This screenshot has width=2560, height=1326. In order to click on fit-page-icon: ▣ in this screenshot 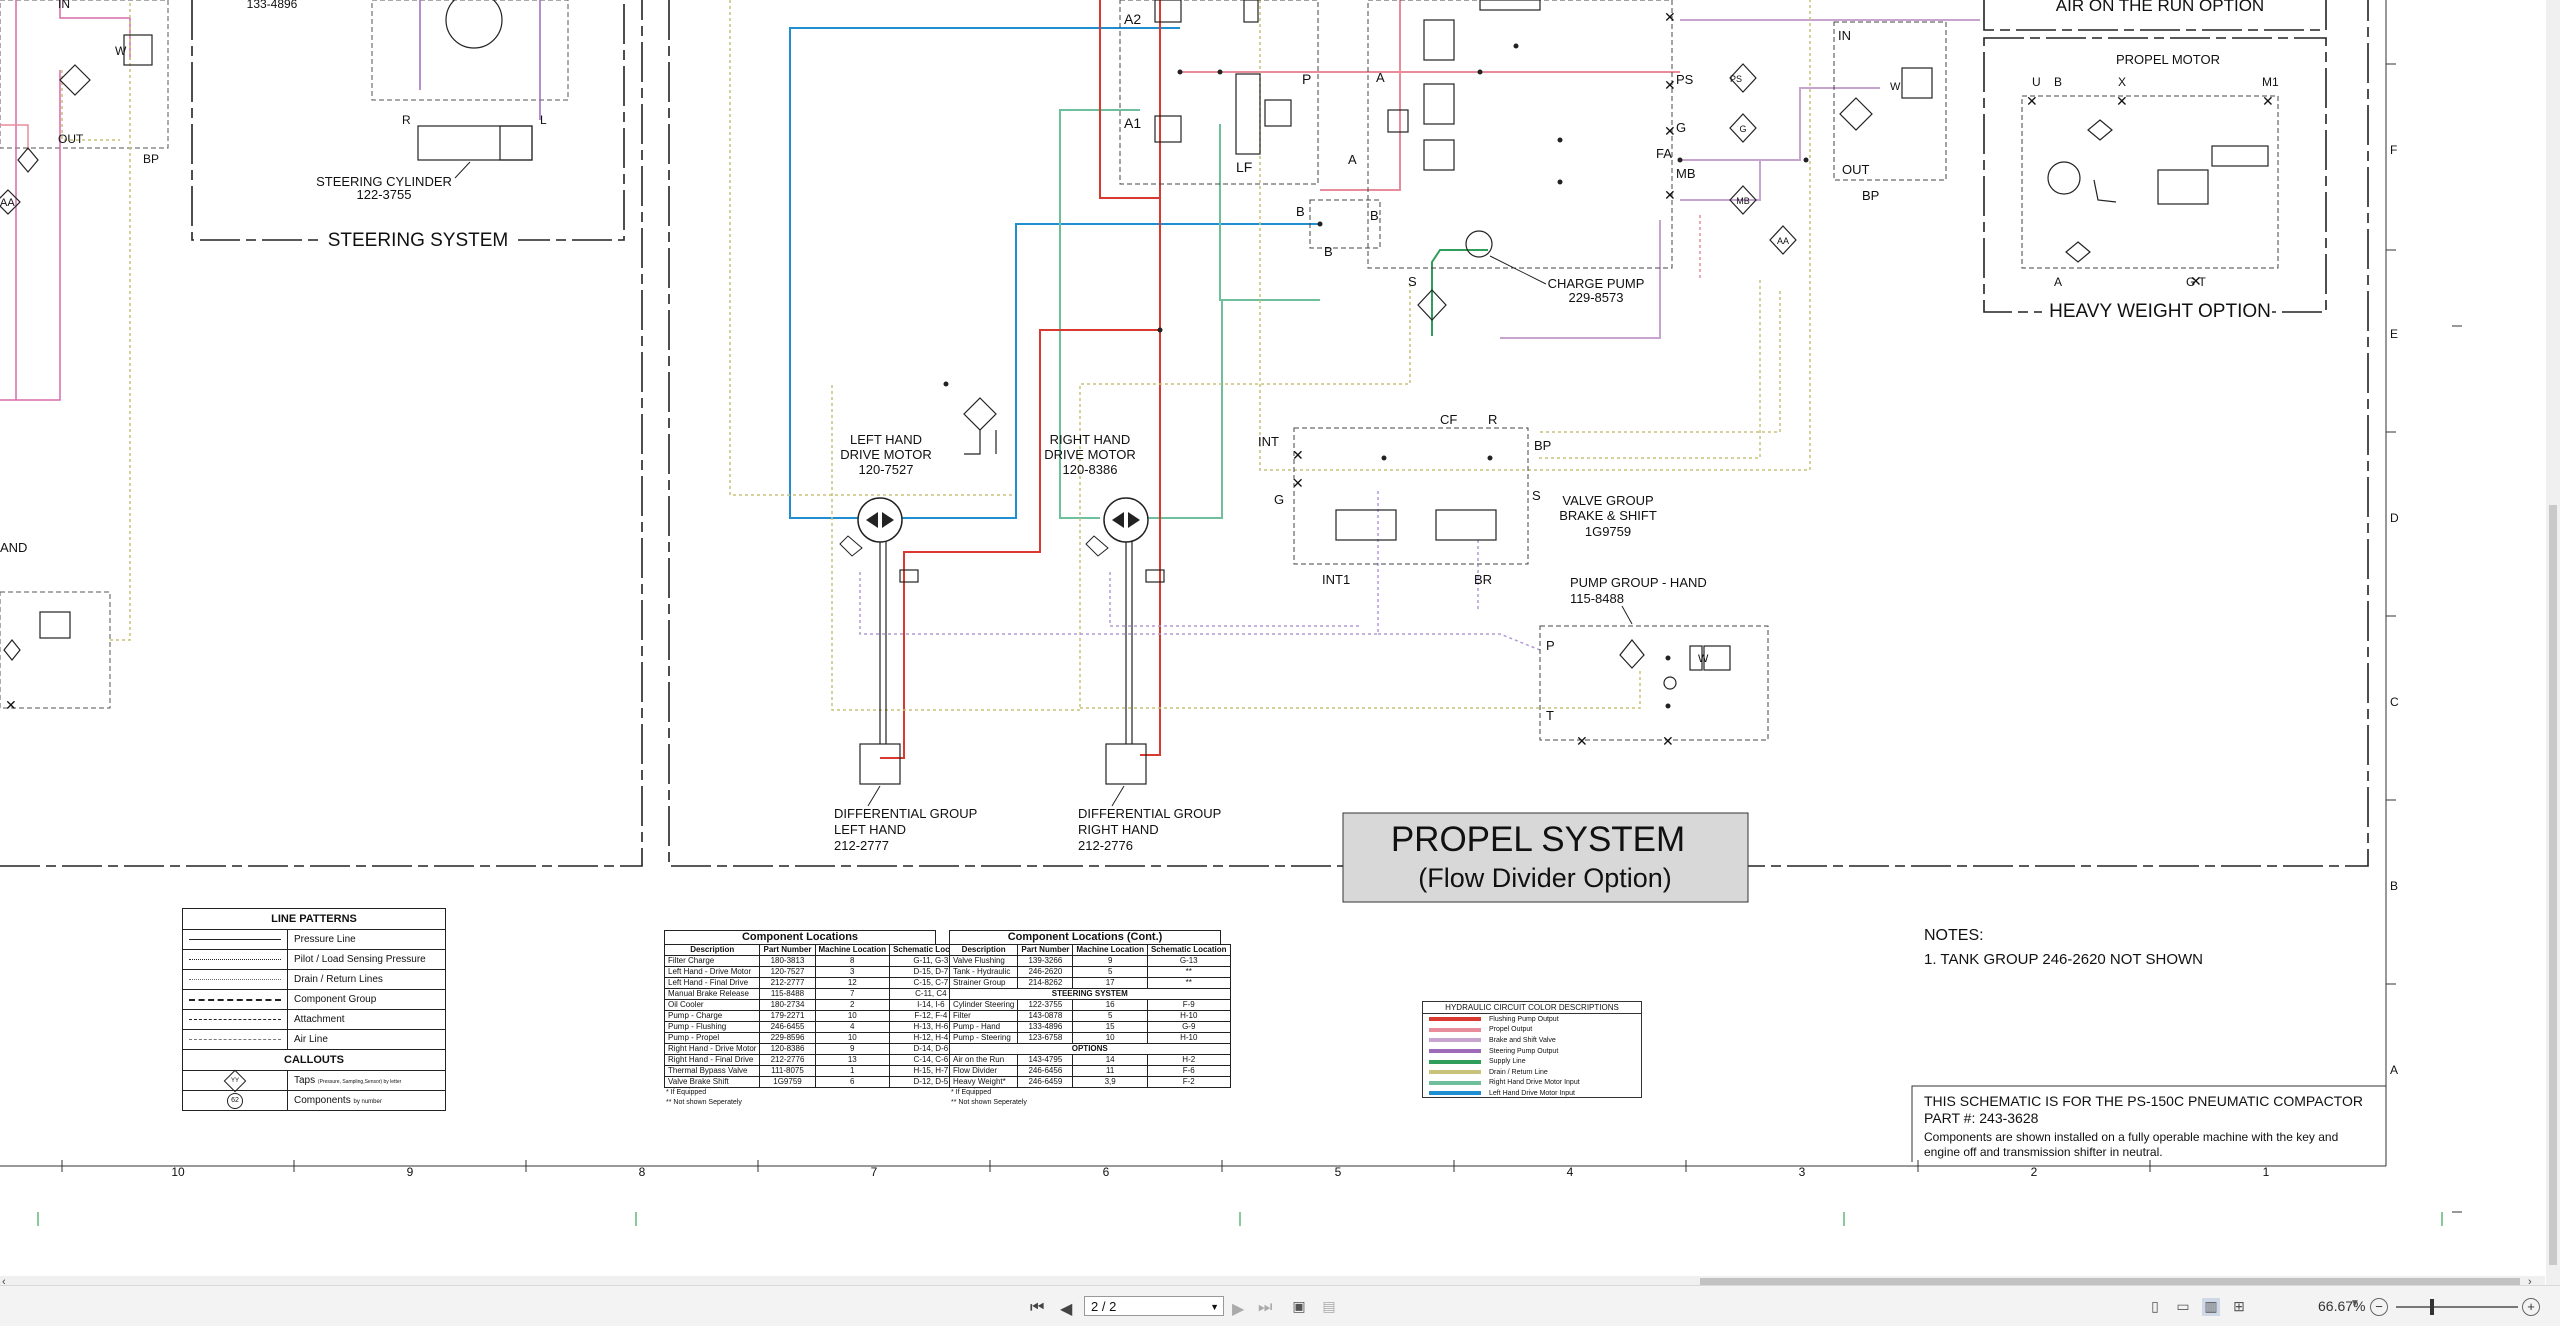, I will do `click(1299, 1307)`.